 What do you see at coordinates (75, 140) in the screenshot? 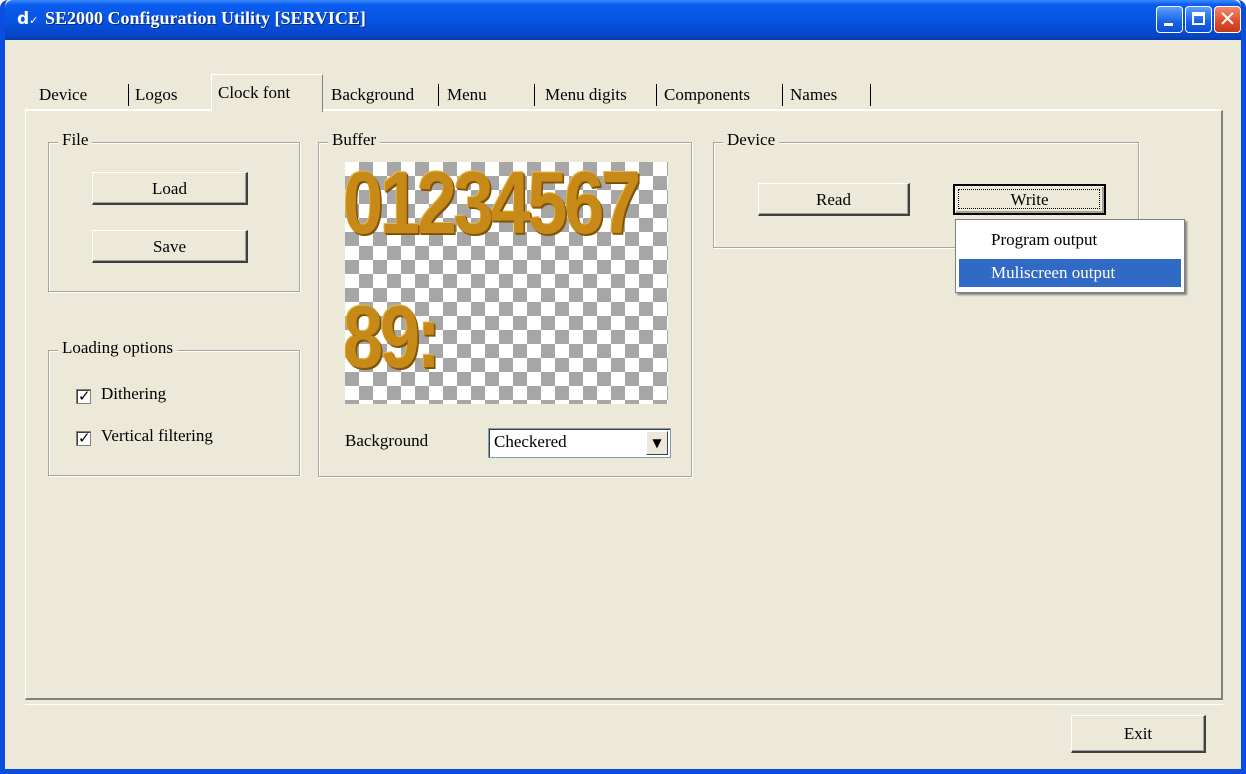
I see `file-group-title: File` at bounding box center [75, 140].